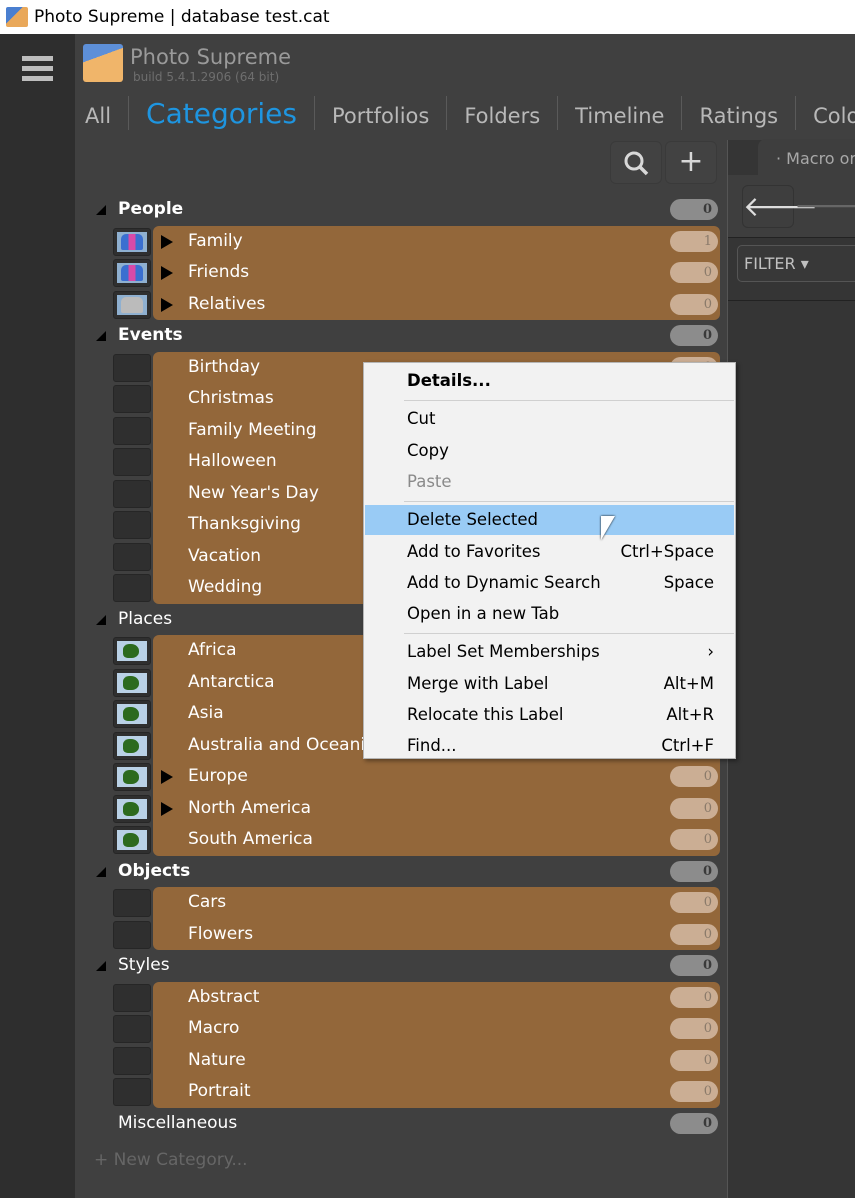 The width and height of the screenshot is (855, 1198). What do you see at coordinates (472, 520) in the screenshot?
I see `menu-item-label: Delete Selected` at bounding box center [472, 520].